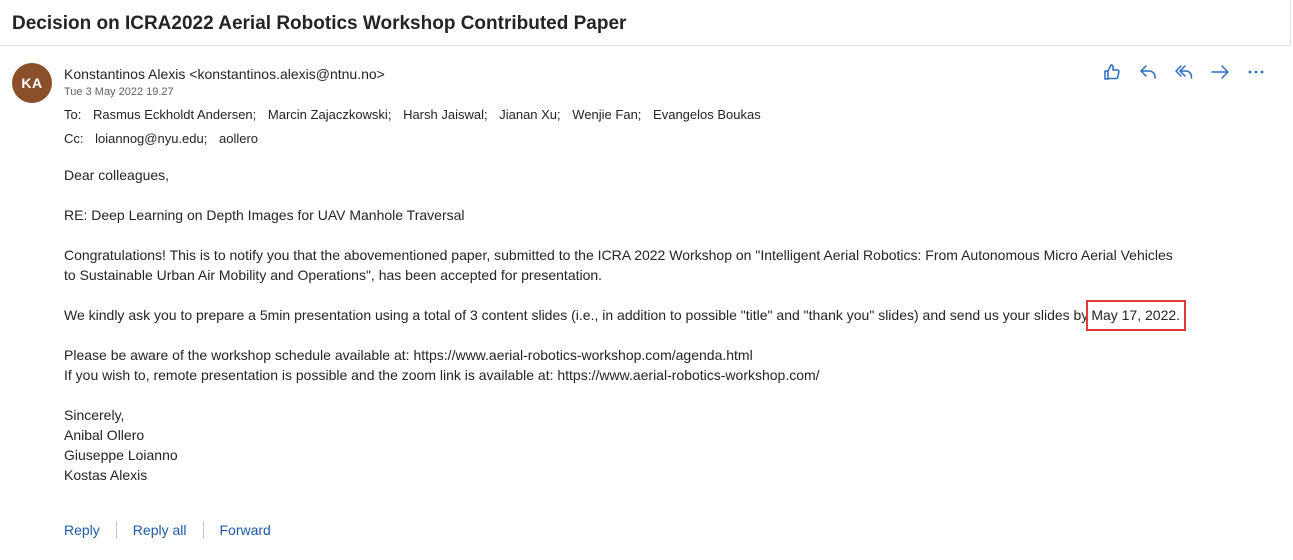 Image resolution: width=1293 pixels, height=560 pixels. I want to click on message-actions, so click(1184, 72).